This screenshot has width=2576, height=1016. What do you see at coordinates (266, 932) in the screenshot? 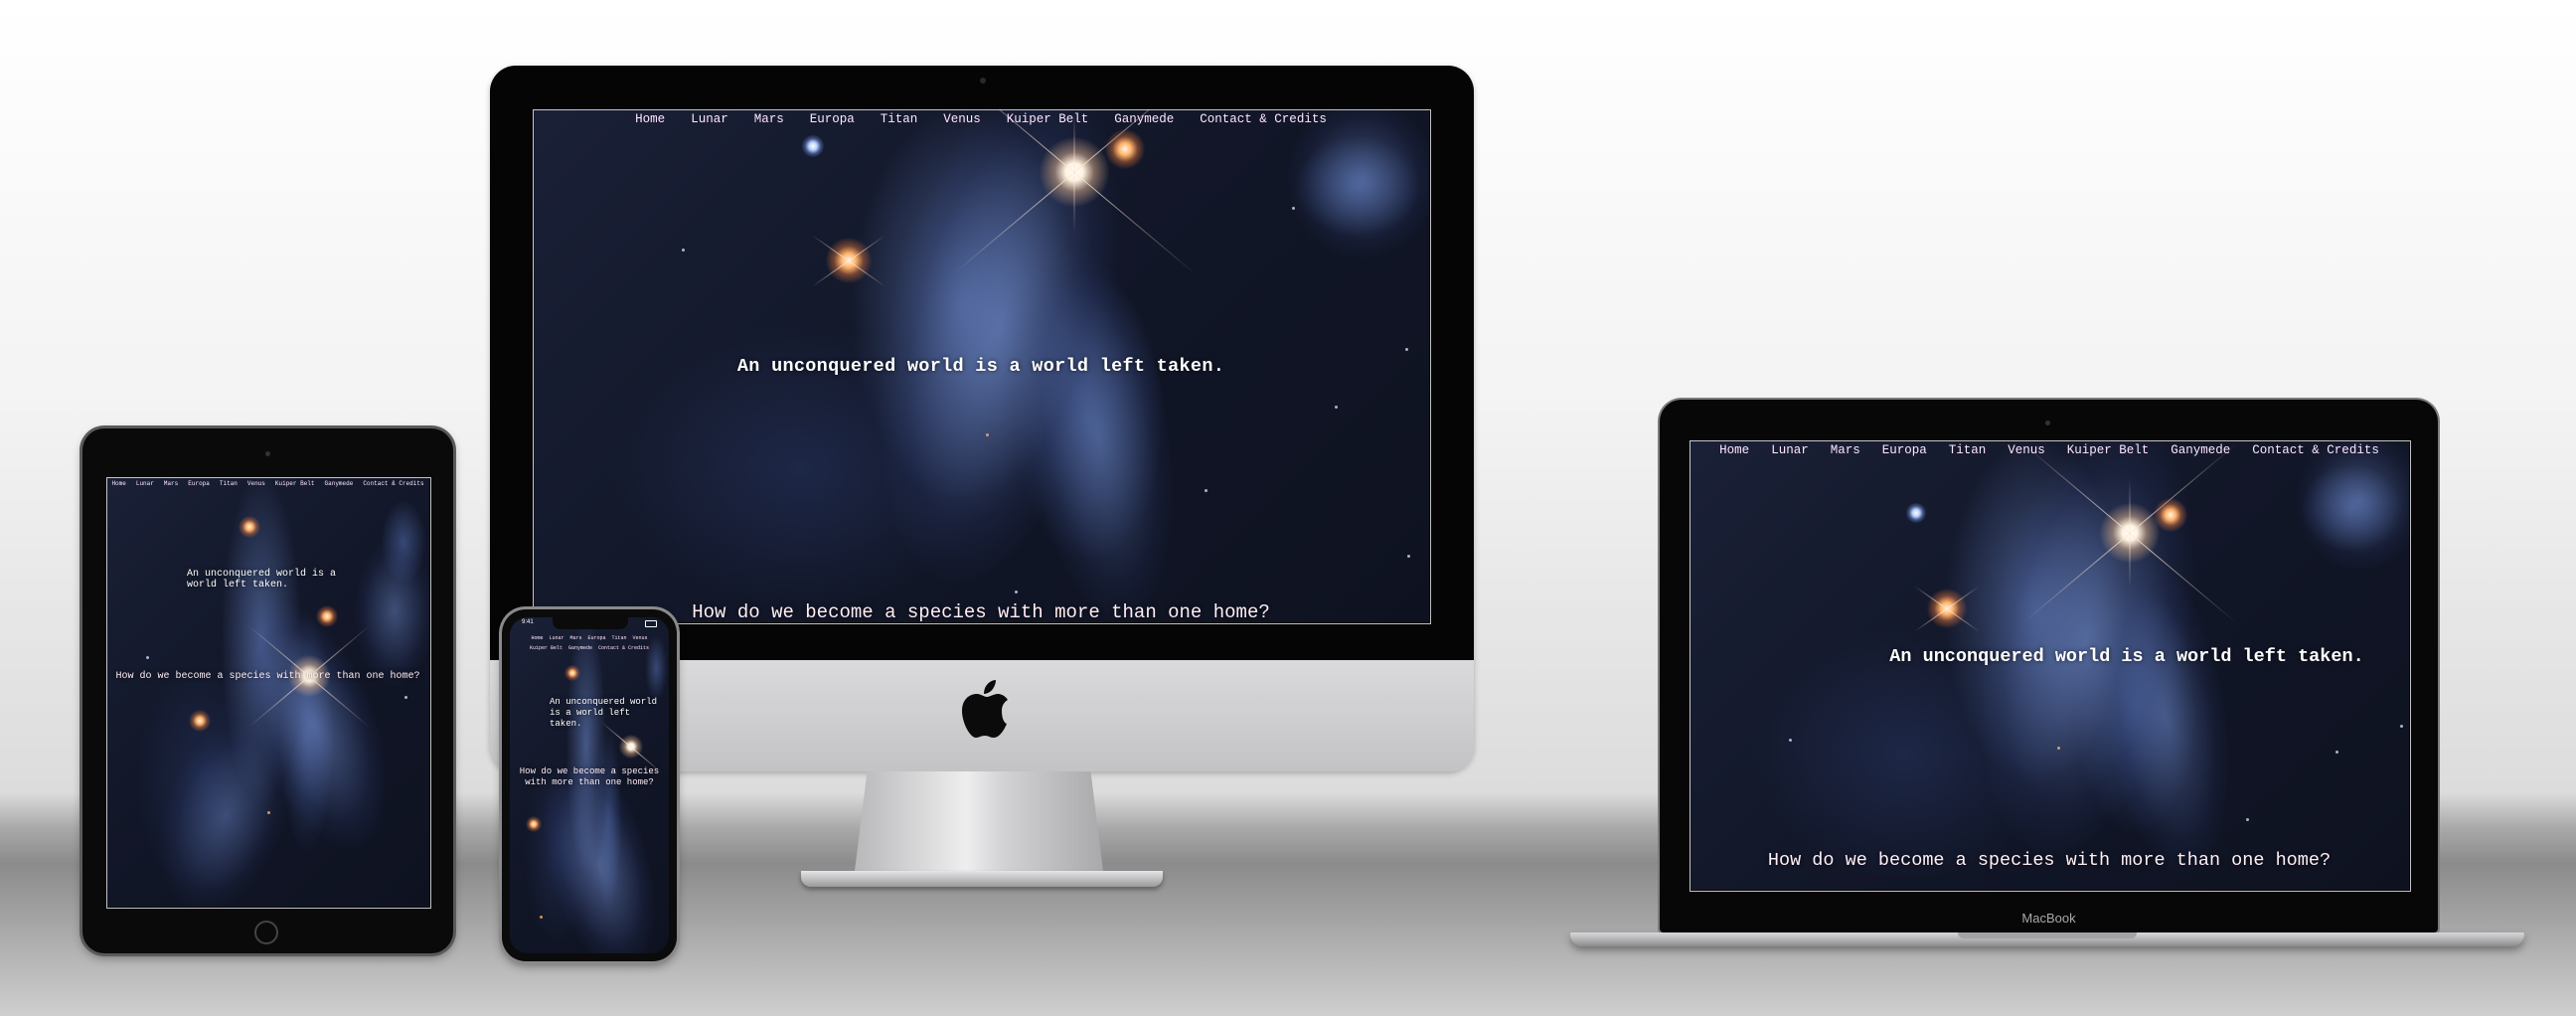
I see `home-button-icon` at bounding box center [266, 932].